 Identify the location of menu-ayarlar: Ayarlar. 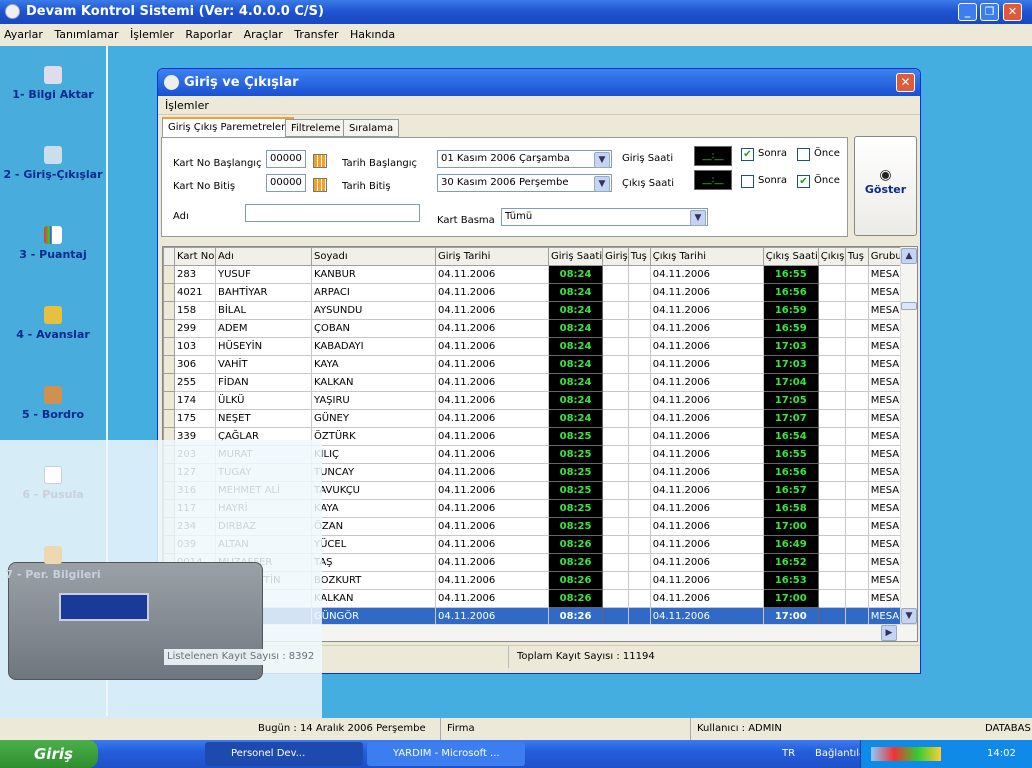
(23, 34).